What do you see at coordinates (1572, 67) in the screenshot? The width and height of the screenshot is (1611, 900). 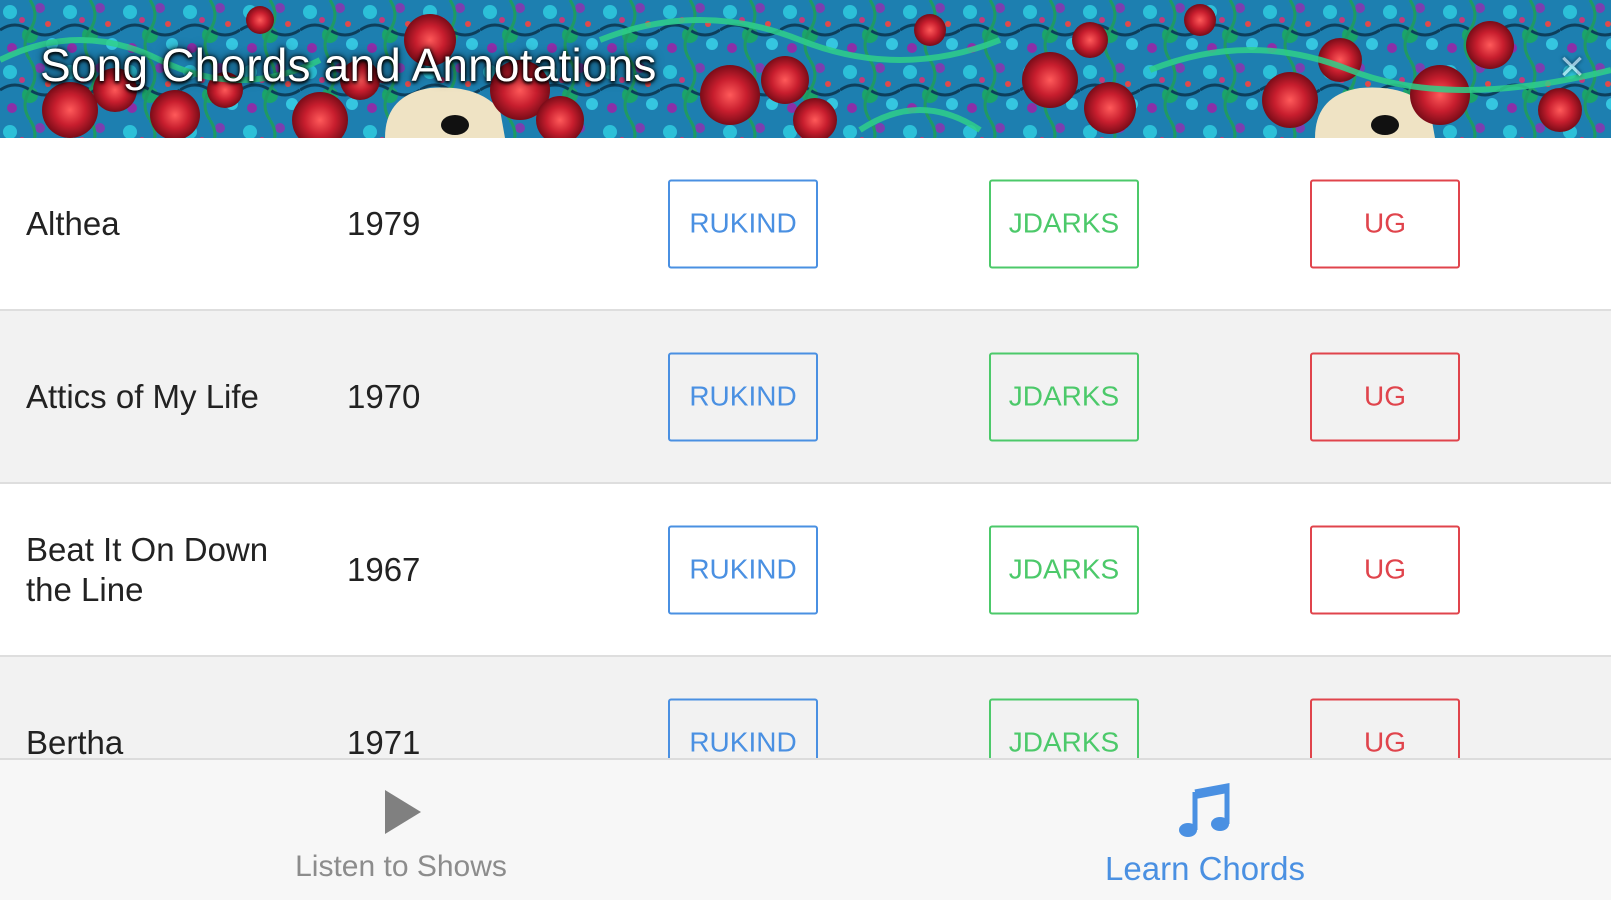 I see `close-icon: ×` at bounding box center [1572, 67].